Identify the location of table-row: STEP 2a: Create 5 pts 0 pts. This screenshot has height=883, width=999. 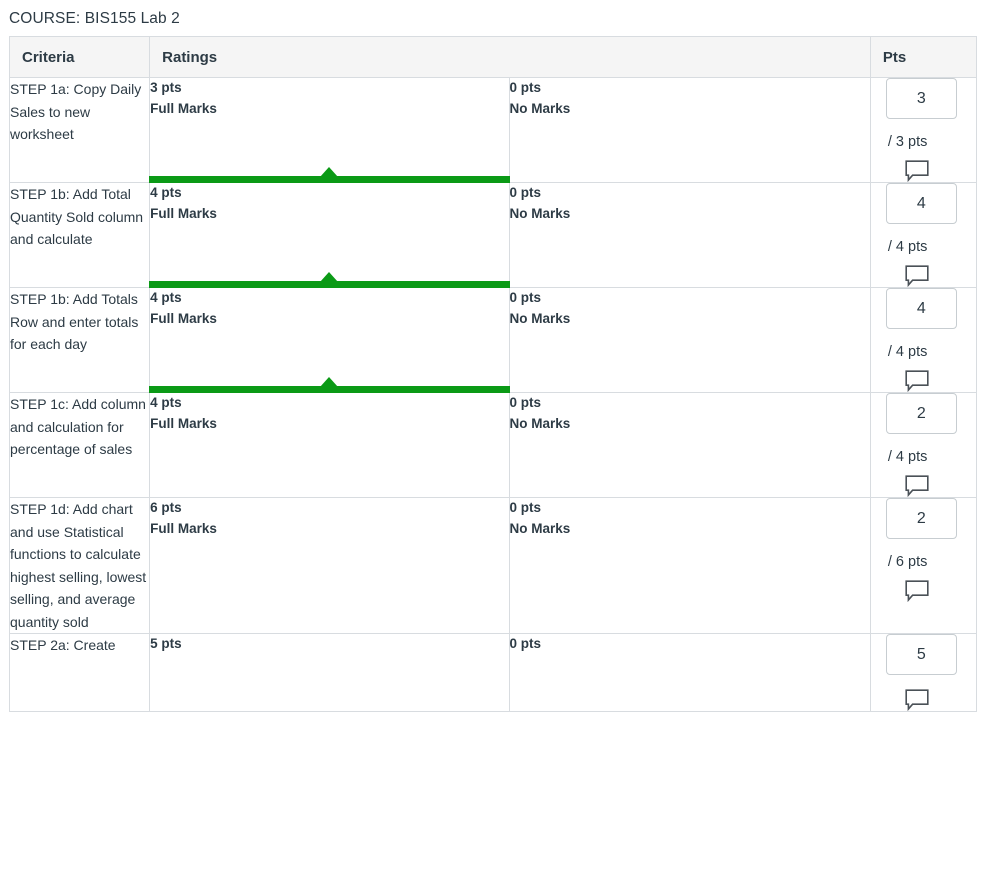
(493, 672).